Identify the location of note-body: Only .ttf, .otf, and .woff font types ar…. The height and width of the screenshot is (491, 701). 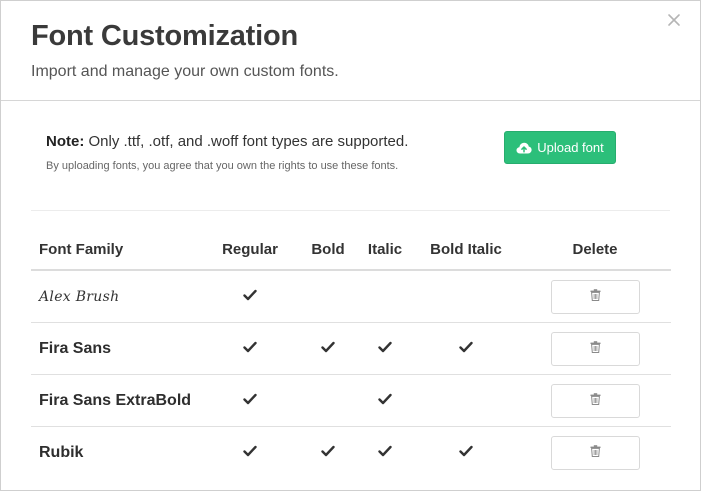
(246, 141).